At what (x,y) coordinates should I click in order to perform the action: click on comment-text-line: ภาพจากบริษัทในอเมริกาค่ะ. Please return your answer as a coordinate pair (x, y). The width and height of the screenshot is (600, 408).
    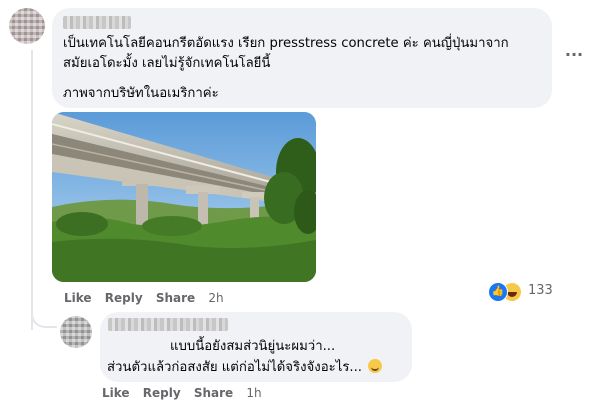
    Looking at the image, I should click on (141, 93).